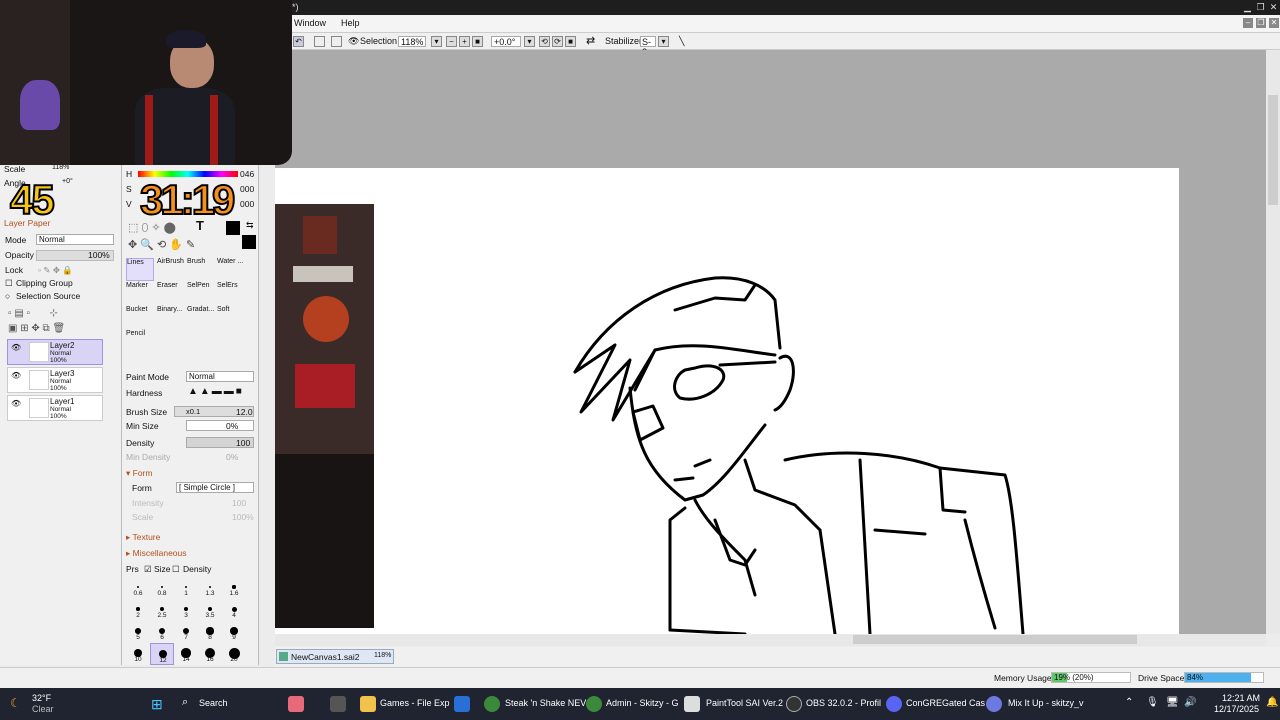 The width and height of the screenshot is (1280, 720). Describe the element at coordinates (994, 704) in the screenshot. I see `mixitup-icon` at that location.